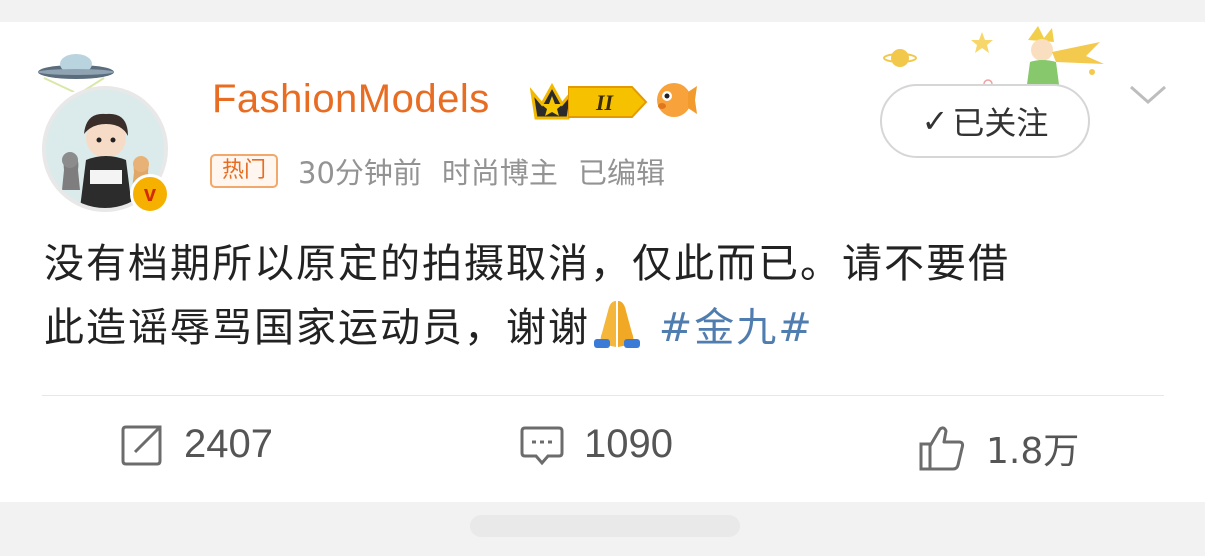 Image resolution: width=1205 pixels, height=556 pixels. I want to click on post-time: 30分钟前, so click(360, 173).